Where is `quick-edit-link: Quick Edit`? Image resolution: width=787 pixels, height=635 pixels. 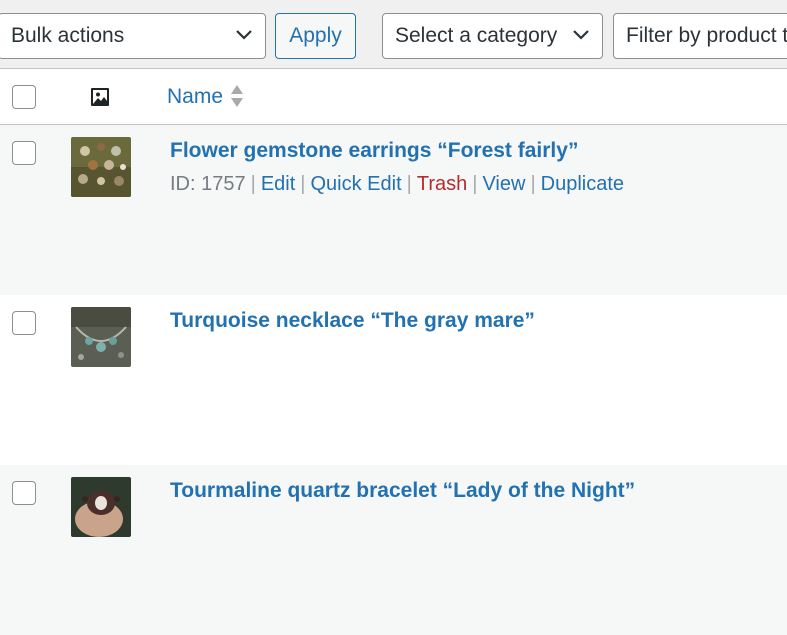
quick-edit-link: Quick Edit is located at coordinates (355, 184).